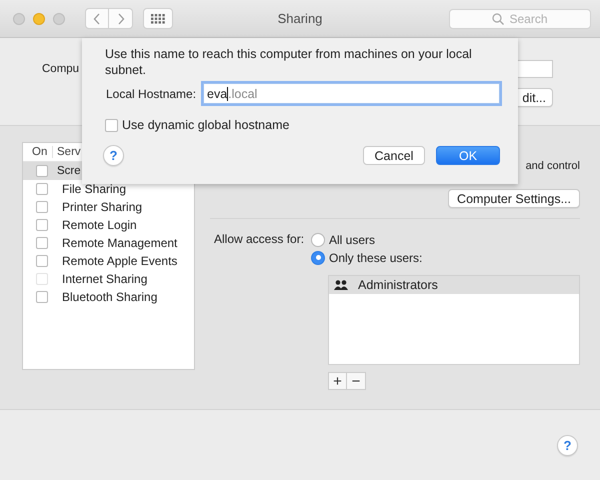 This screenshot has height=480, width=600. I want to click on hostname-field: eva.local, so click(351, 93).